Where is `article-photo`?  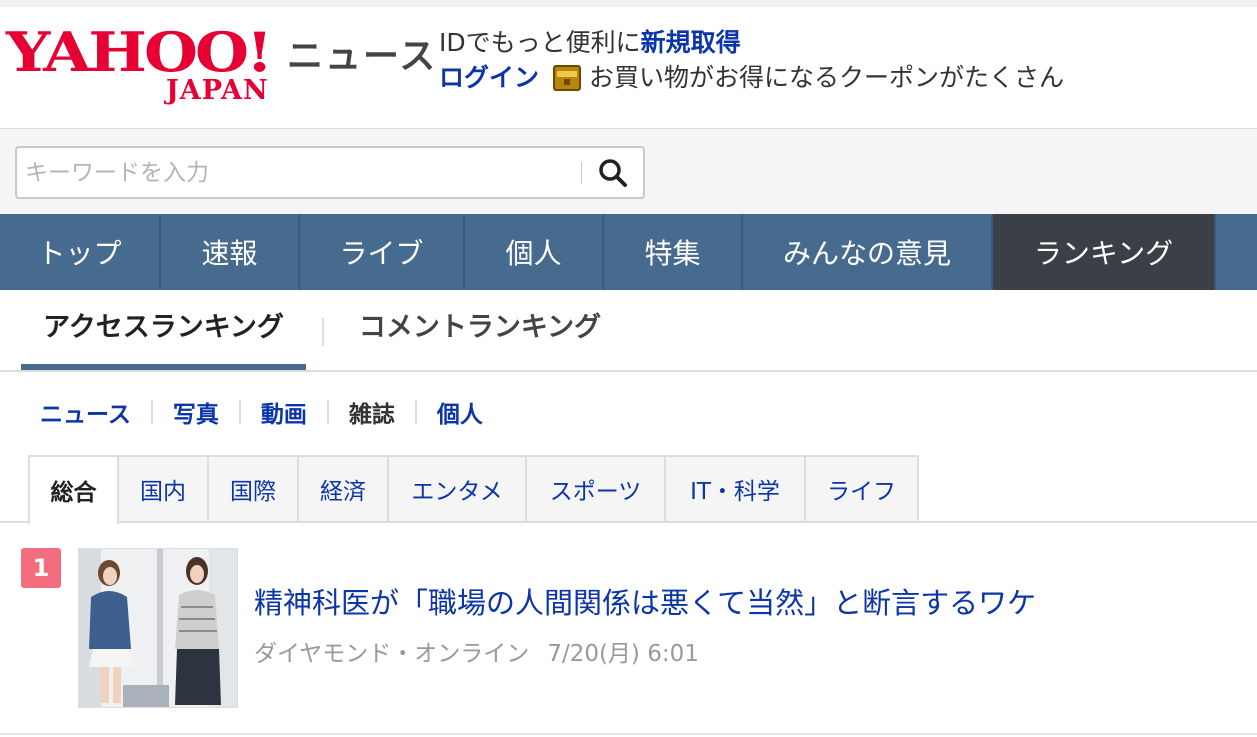
article-photo is located at coordinates (158, 628).